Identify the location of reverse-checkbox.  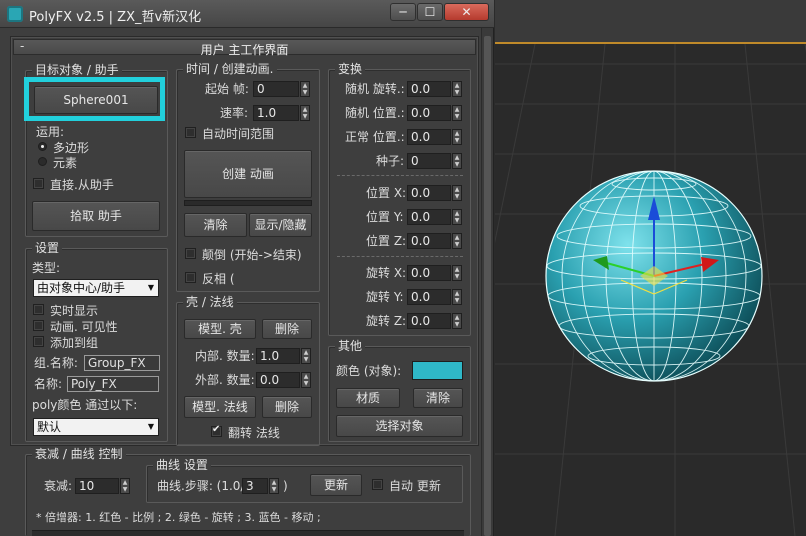
(190, 253).